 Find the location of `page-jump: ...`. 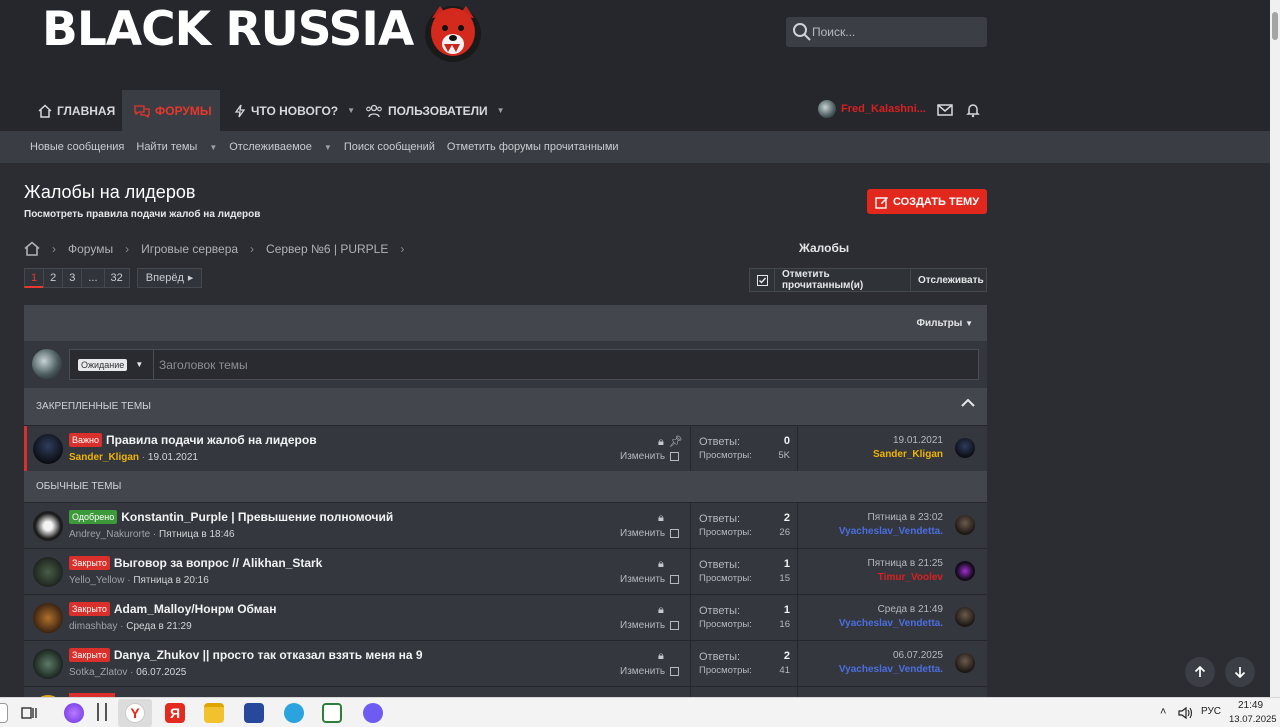

page-jump: ... is located at coordinates (93, 278).